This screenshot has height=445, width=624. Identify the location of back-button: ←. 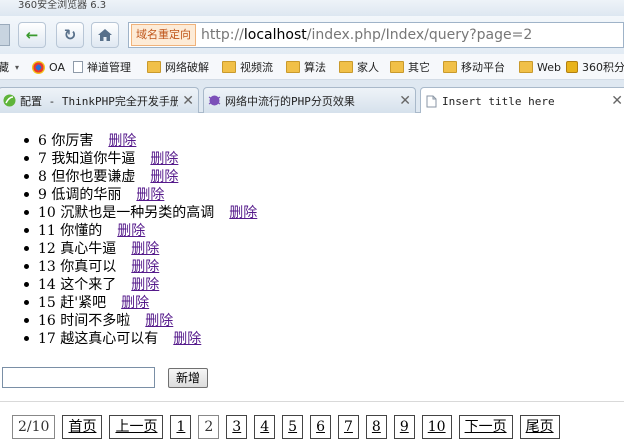
(32, 35).